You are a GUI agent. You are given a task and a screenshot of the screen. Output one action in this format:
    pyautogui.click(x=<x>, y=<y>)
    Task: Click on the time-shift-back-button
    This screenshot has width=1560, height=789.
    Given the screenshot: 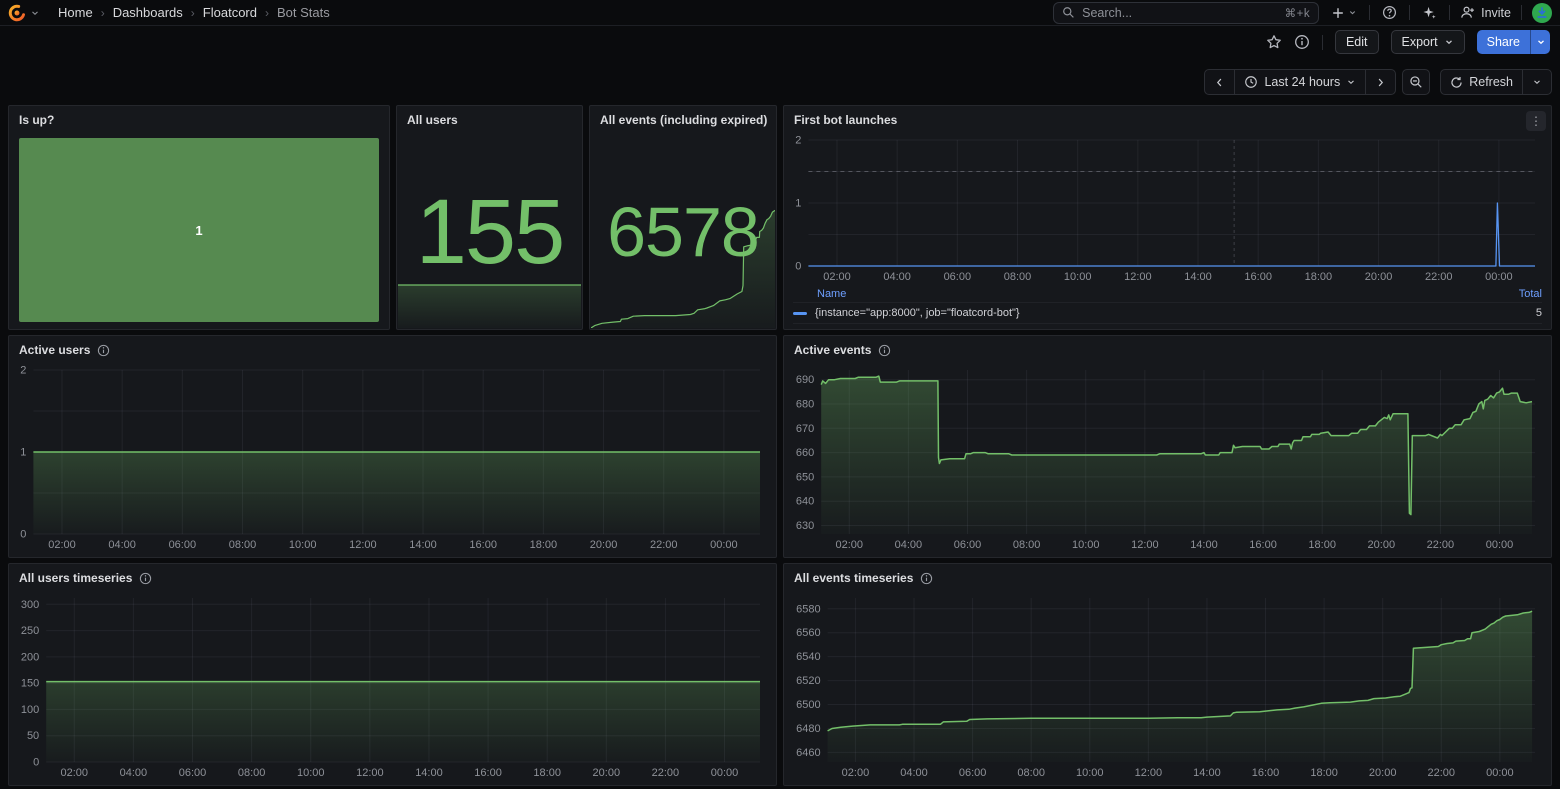 What is the action you would take?
    pyautogui.click(x=1219, y=82)
    